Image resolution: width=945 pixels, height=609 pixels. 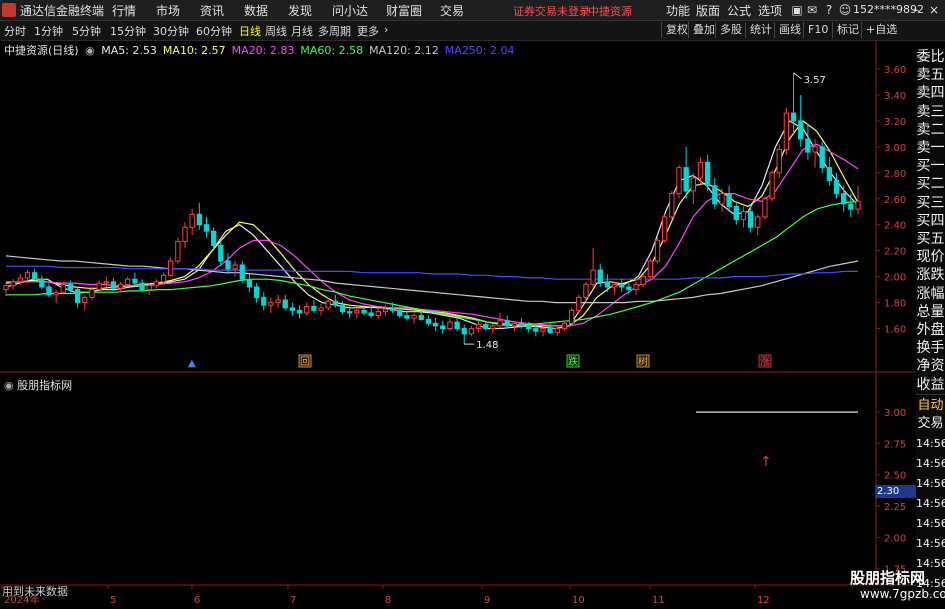 I want to click on period-tab: 月线, so click(x=302, y=31).